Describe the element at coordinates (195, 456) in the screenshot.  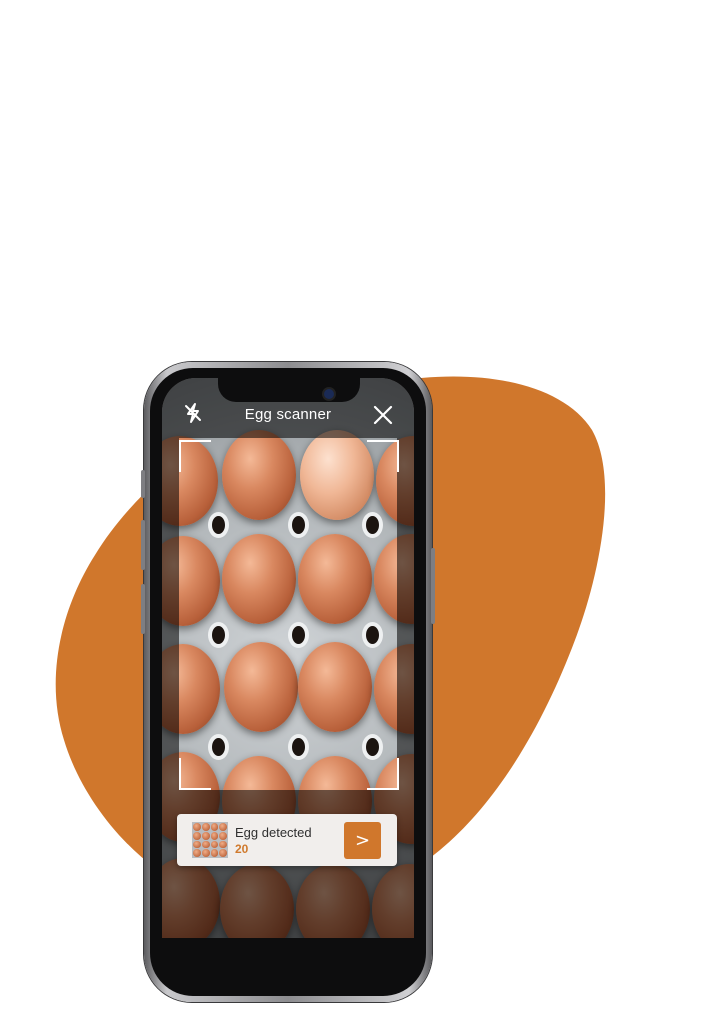
I see `scan-frame-corner-top-left` at that location.